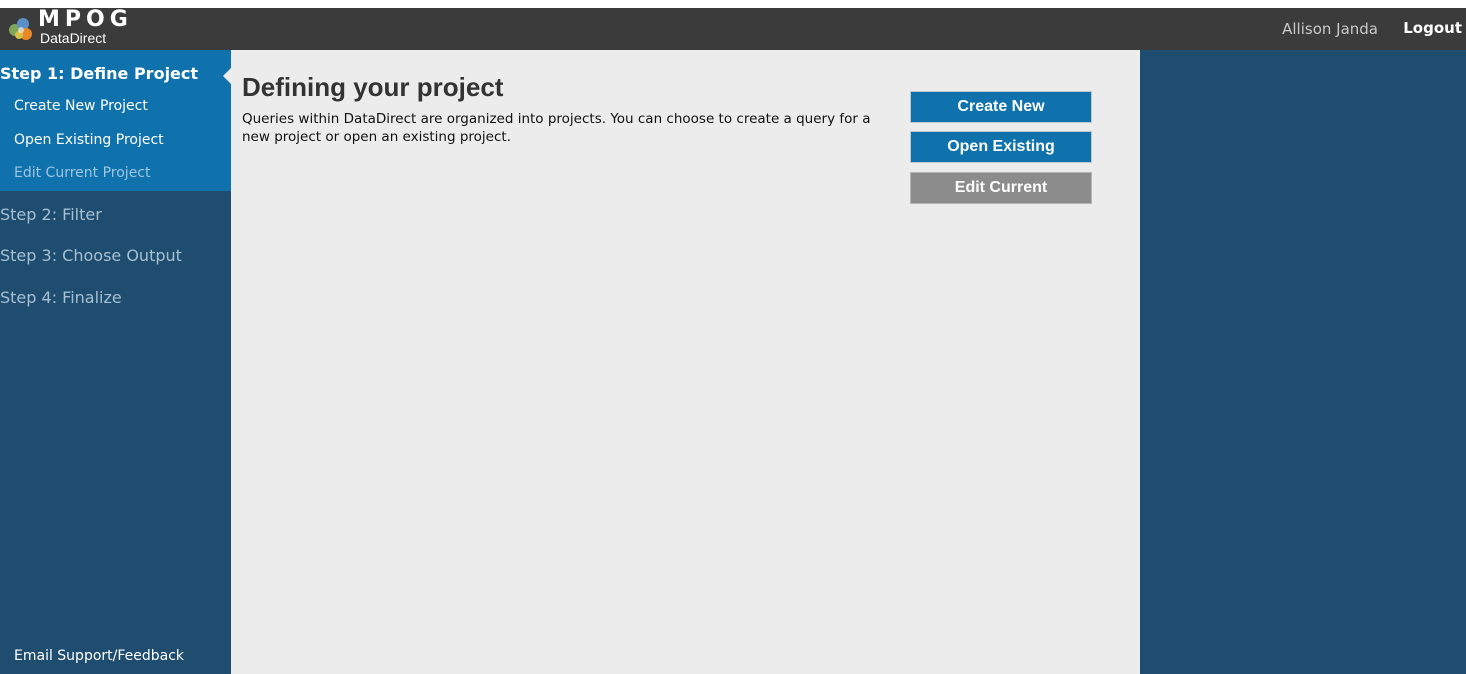 The image size is (1466, 674). What do you see at coordinates (89, 140) in the screenshot?
I see `open-existing-project-link: Open Existing Project` at bounding box center [89, 140].